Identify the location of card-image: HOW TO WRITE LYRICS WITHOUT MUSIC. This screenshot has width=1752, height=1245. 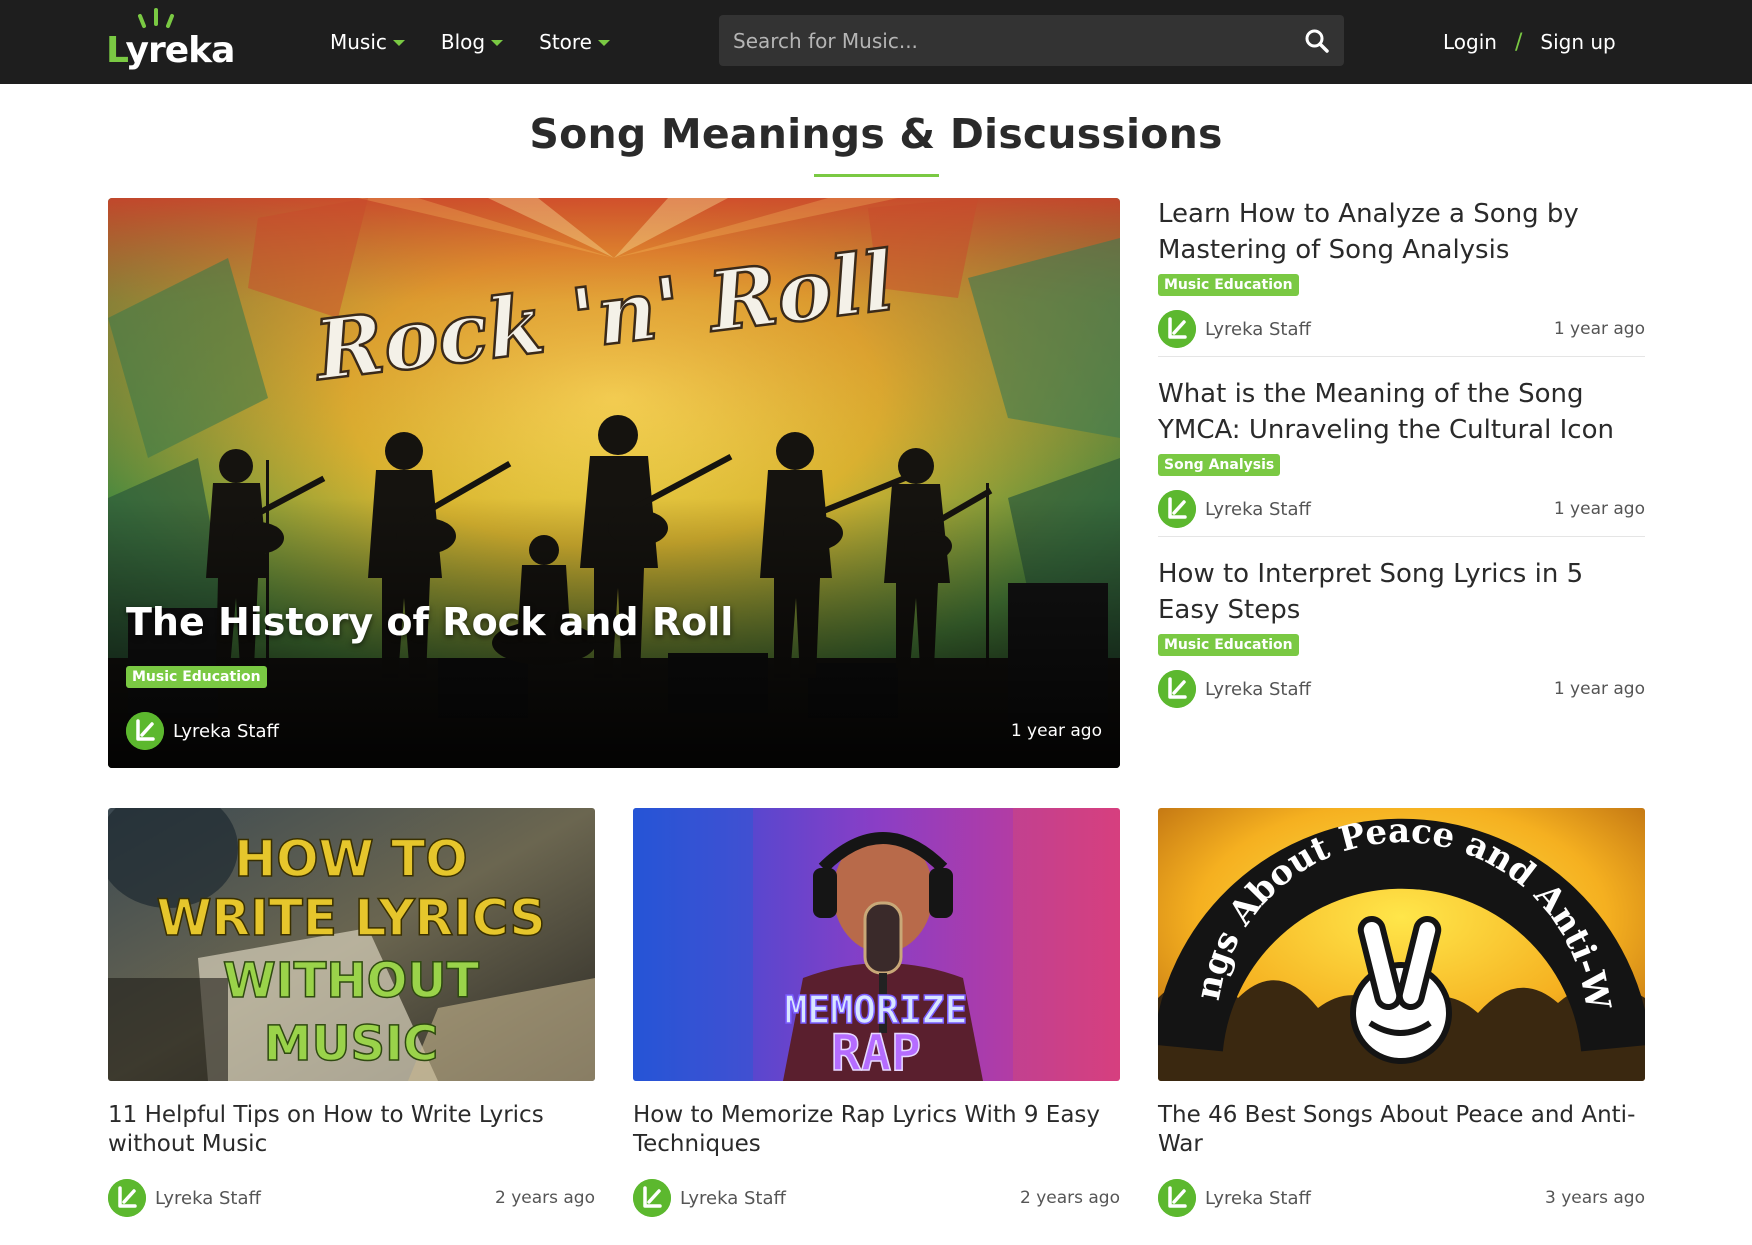
(351, 944).